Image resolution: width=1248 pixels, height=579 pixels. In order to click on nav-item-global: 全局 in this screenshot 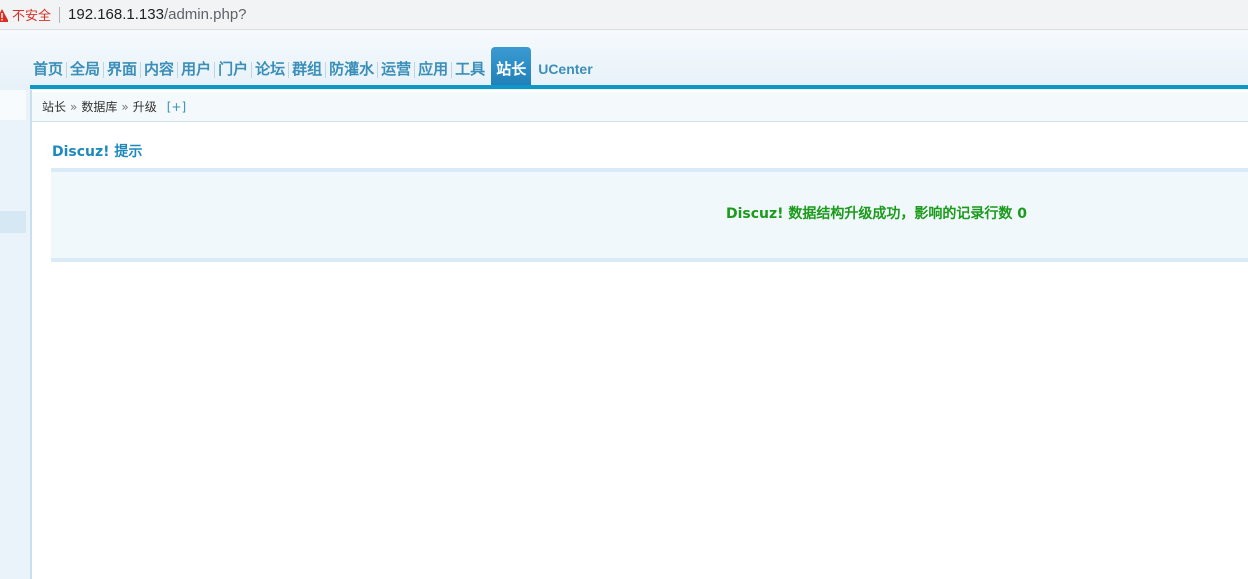, I will do `click(85, 67)`.